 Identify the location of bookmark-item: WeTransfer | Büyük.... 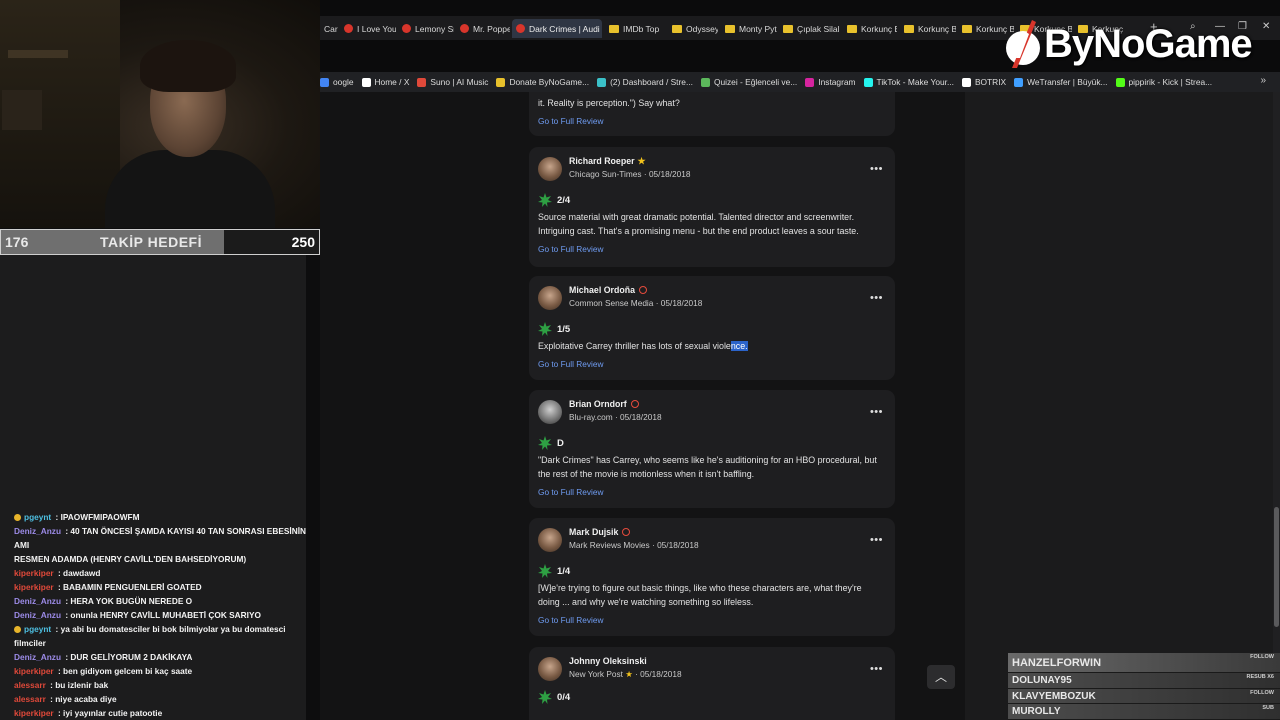
(1061, 82).